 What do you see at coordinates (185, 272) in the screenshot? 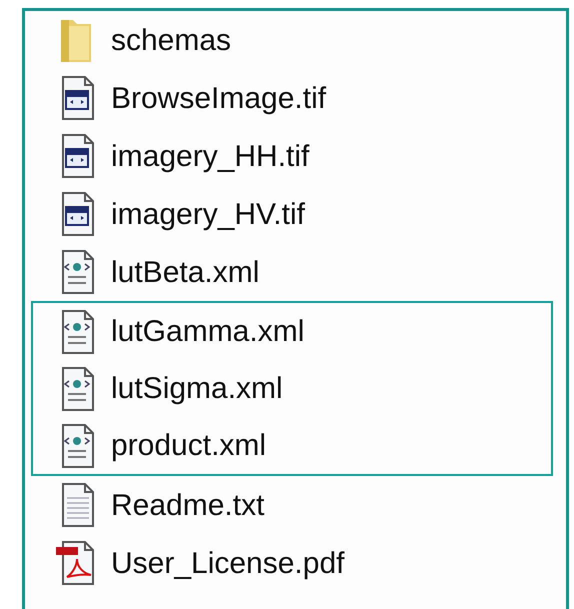
I see `file-name: lutBeta.xml` at bounding box center [185, 272].